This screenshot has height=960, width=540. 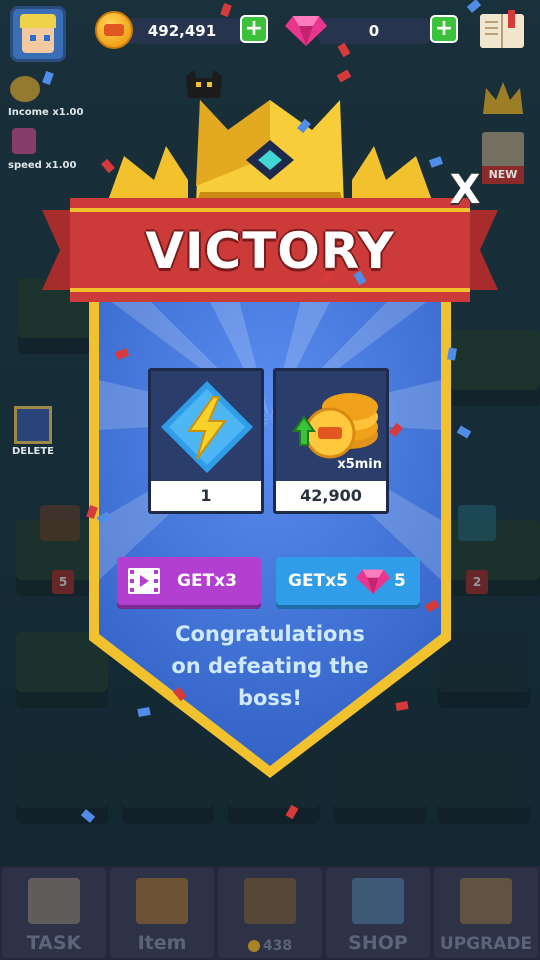 I want to click on shield-sword-icon, so click(x=162, y=901).